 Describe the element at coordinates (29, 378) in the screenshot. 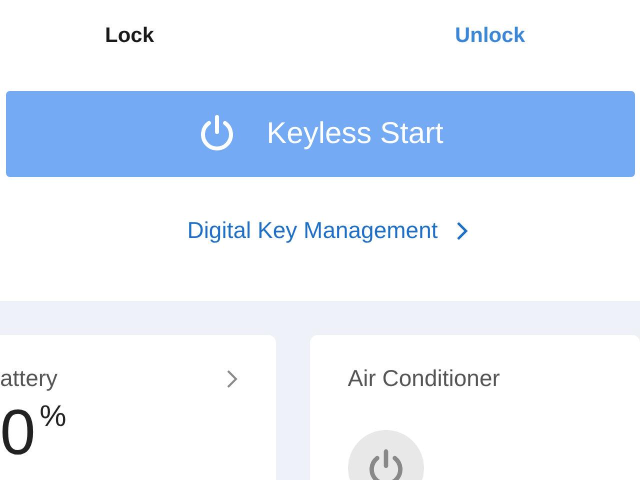

I see `card-title: attery` at that location.